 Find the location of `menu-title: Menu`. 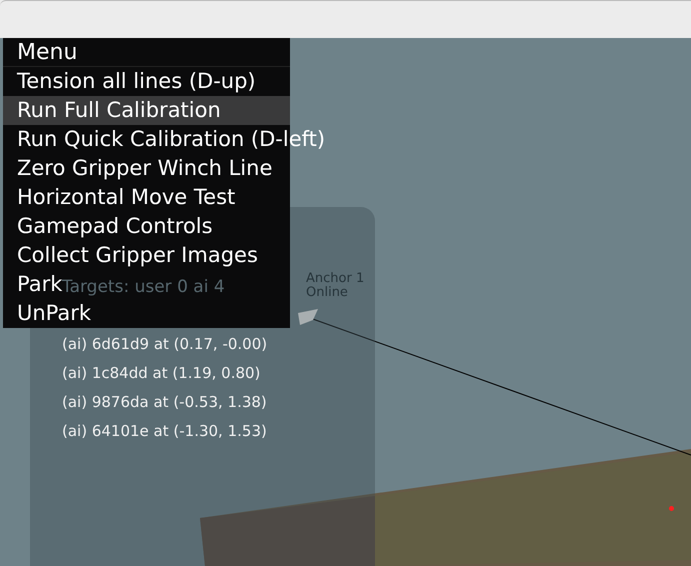

menu-title: Menu is located at coordinates (146, 52).